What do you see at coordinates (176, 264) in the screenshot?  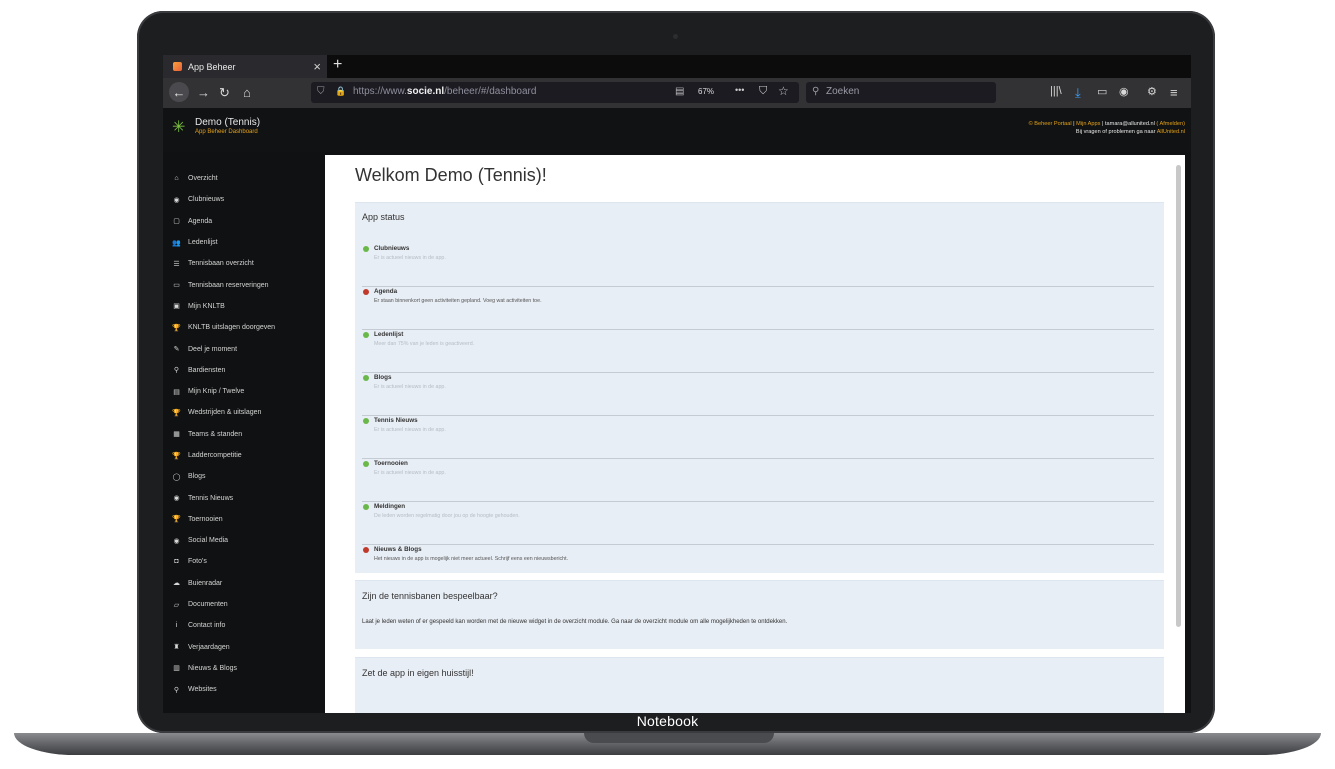 I see `list-icon: ☰` at bounding box center [176, 264].